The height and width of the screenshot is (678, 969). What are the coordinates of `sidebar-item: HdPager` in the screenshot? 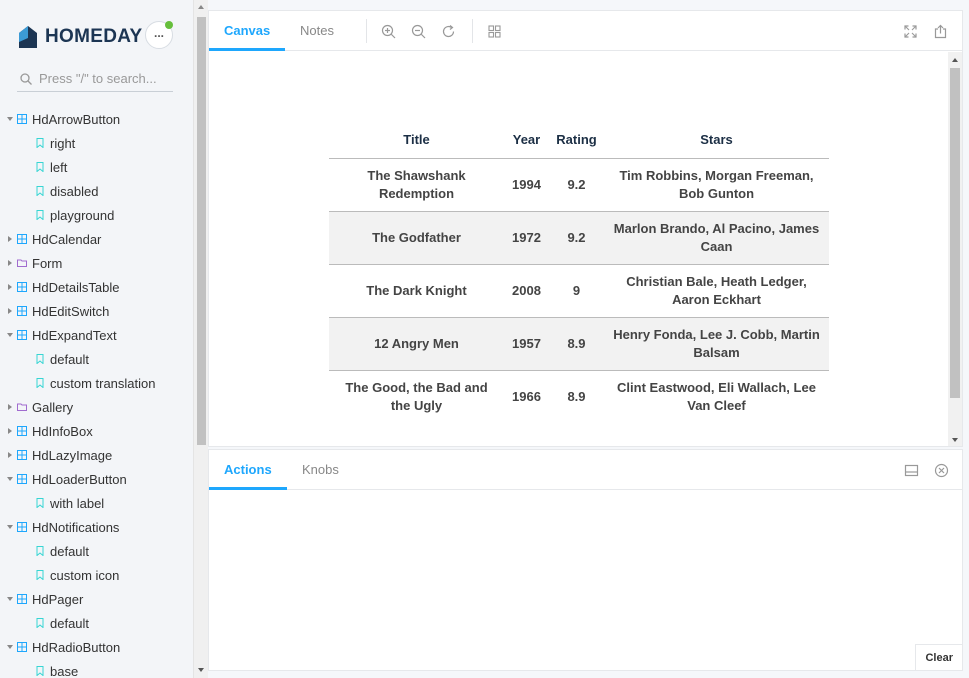 It's located at (96, 599).